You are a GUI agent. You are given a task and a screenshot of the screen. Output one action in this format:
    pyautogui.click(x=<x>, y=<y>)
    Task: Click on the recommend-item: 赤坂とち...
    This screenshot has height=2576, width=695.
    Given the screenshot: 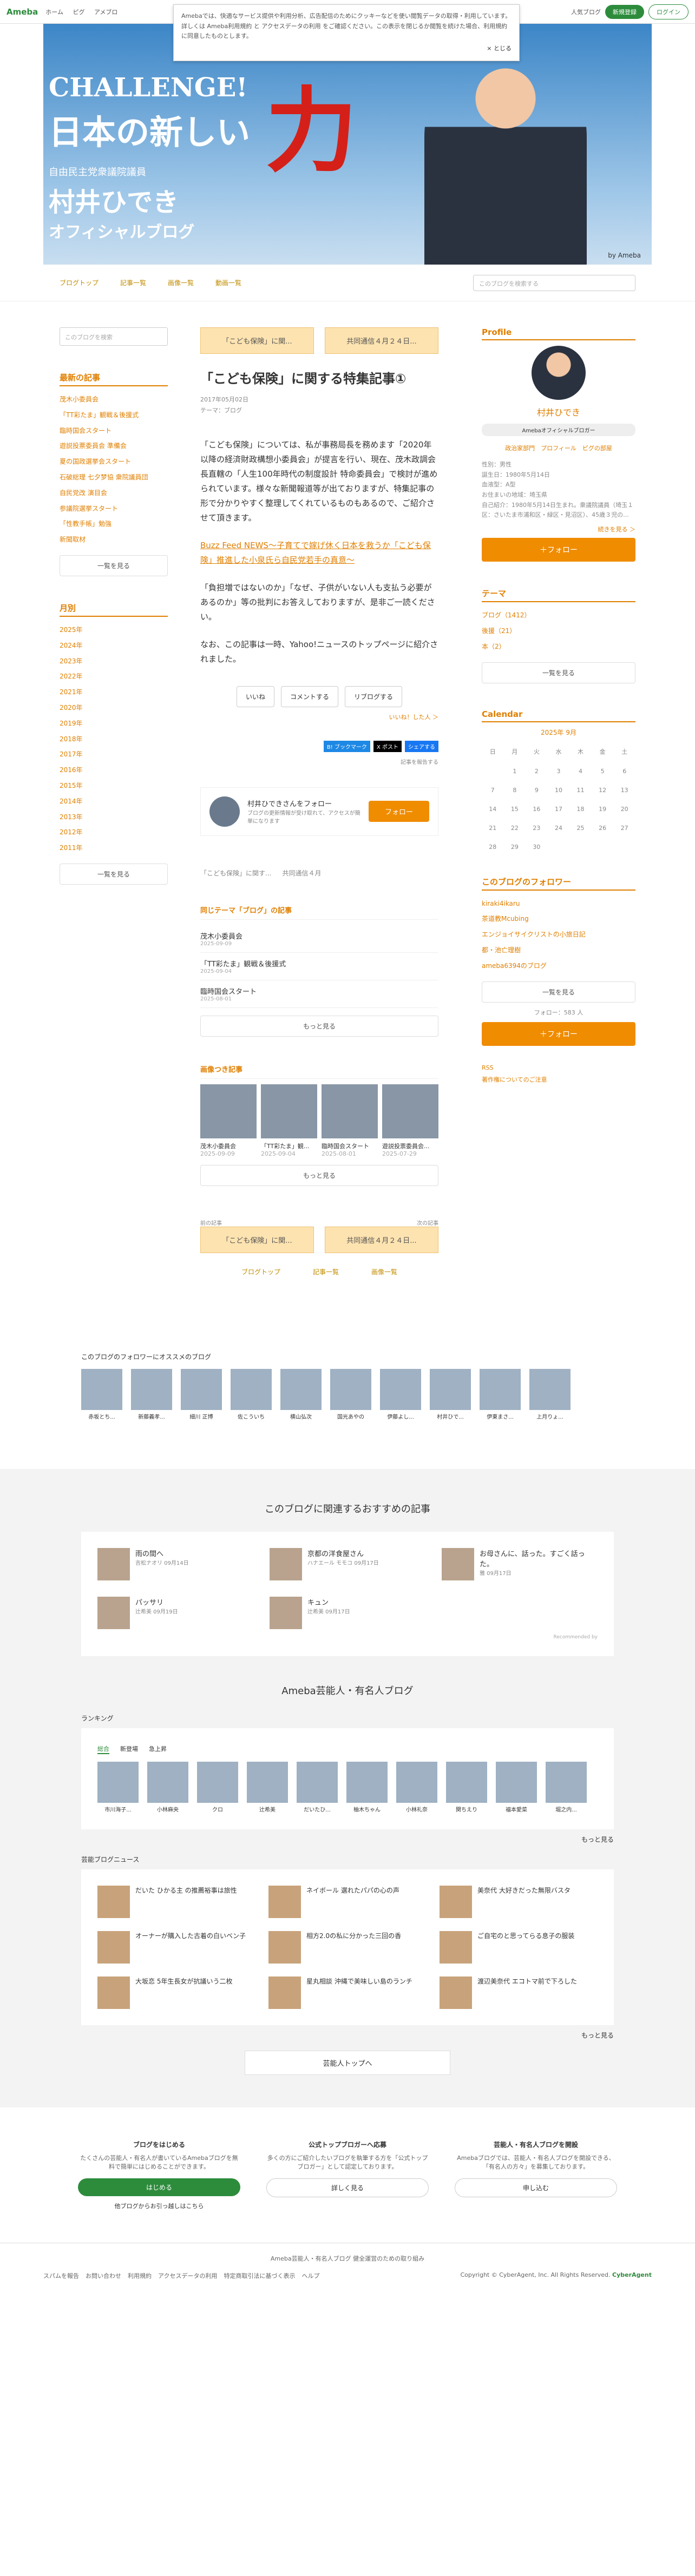 What is the action you would take?
    pyautogui.click(x=101, y=1394)
    